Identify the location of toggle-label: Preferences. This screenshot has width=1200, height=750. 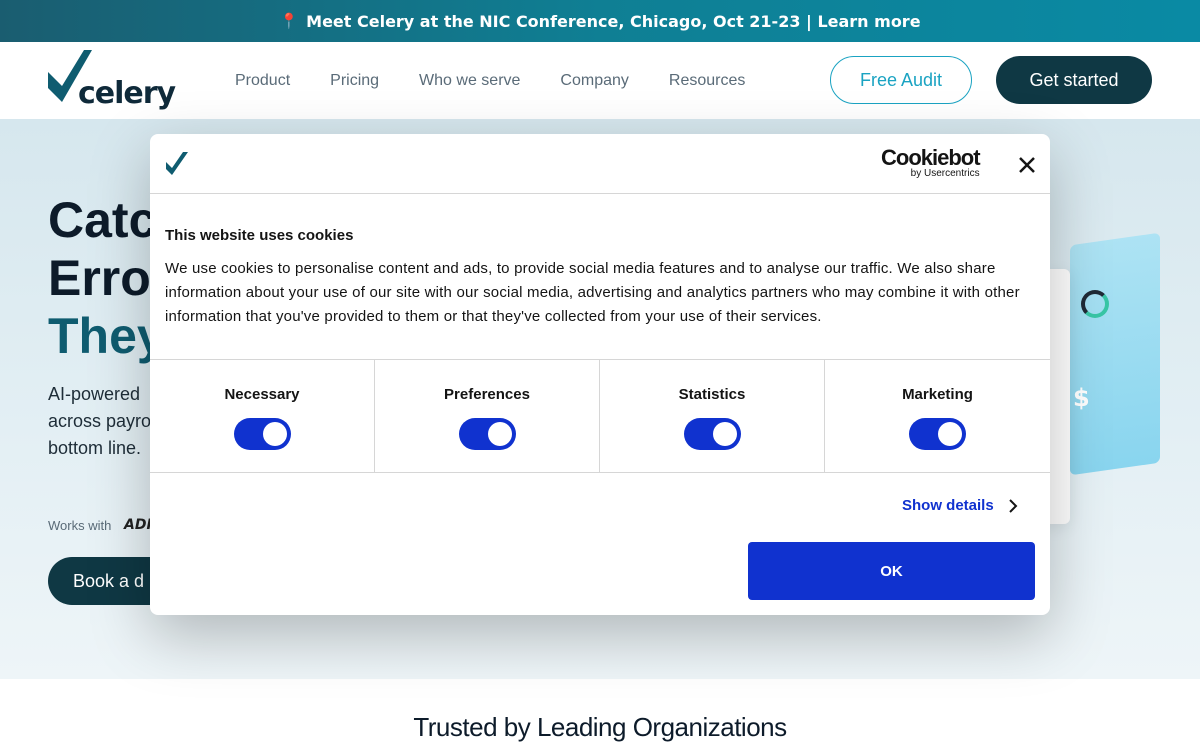
(487, 394).